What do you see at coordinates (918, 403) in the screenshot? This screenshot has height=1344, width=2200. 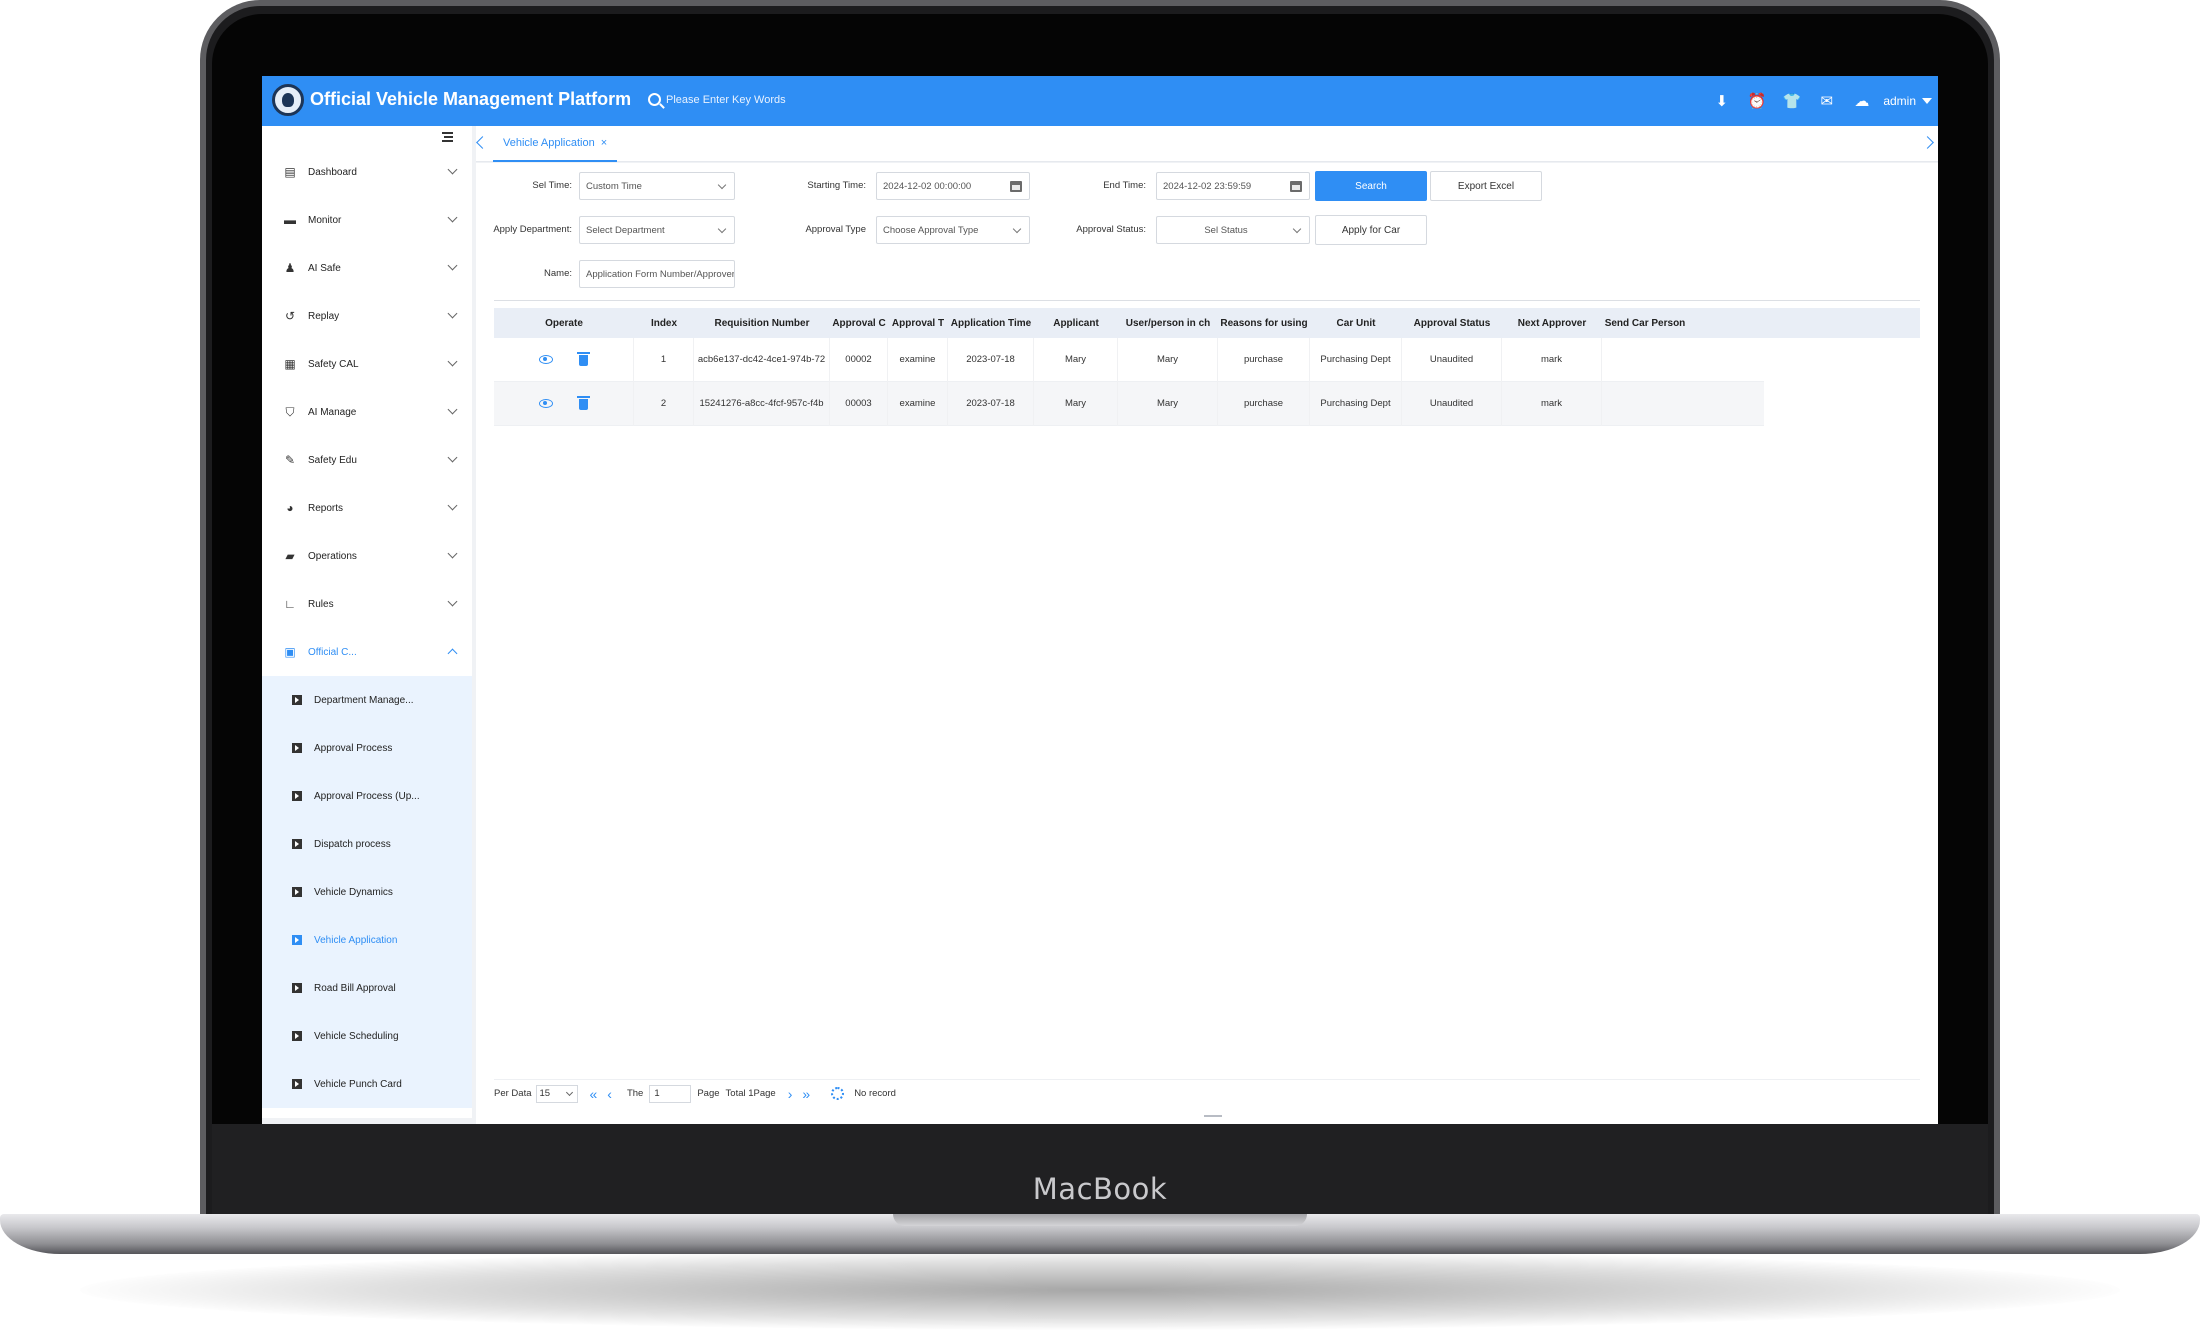 I see `cell-approval-type: examine` at bounding box center [918, 403].